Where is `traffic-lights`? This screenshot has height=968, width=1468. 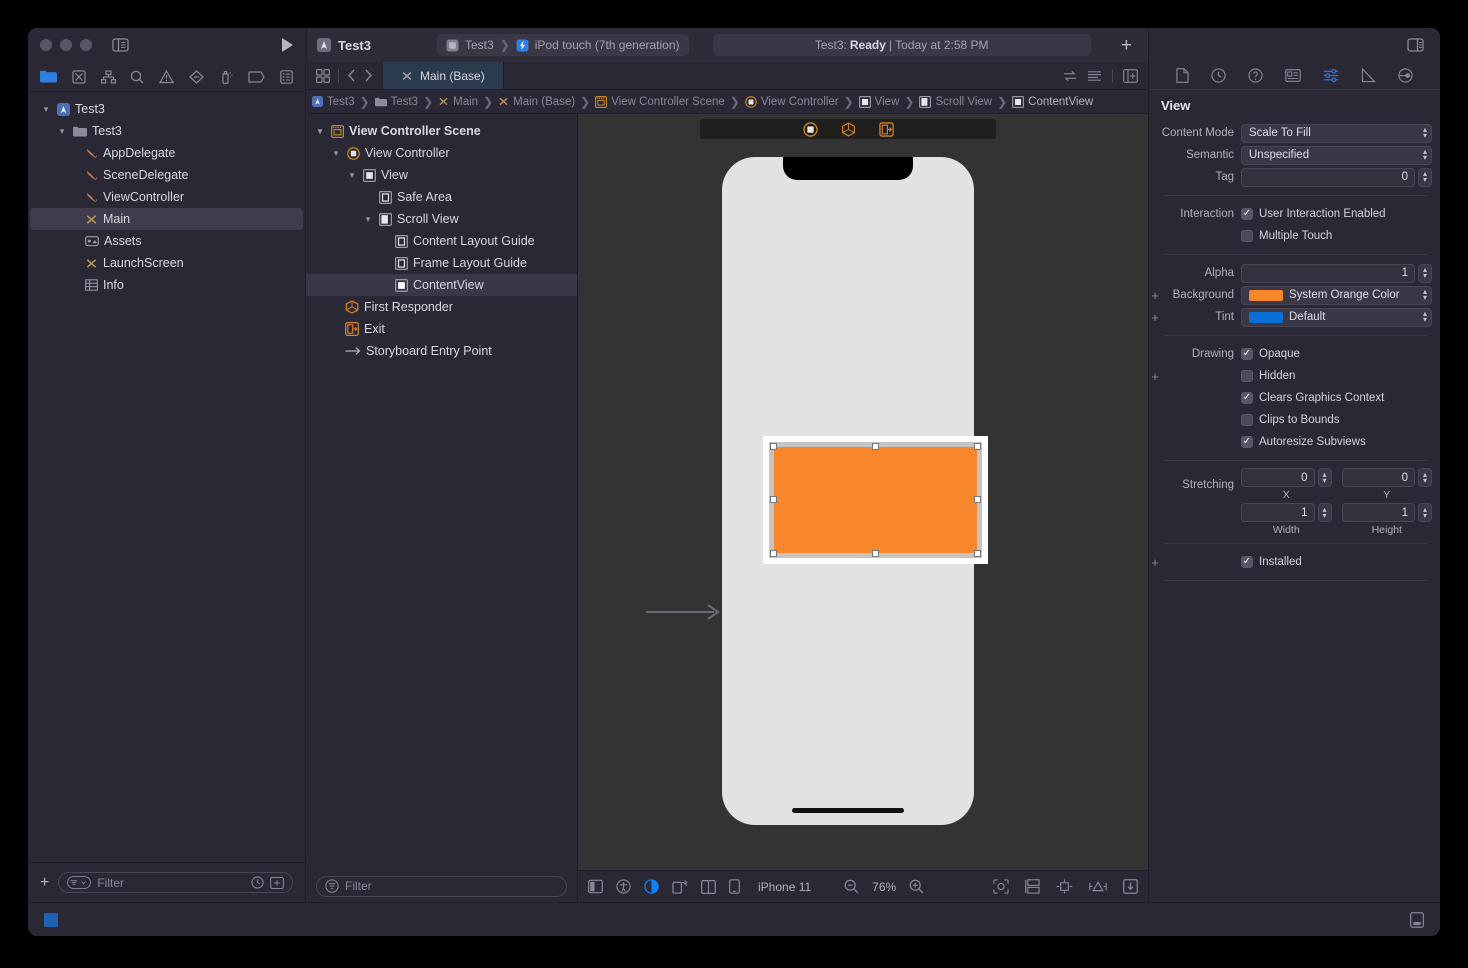
traffic-lights is located at coordinates (66, 45).